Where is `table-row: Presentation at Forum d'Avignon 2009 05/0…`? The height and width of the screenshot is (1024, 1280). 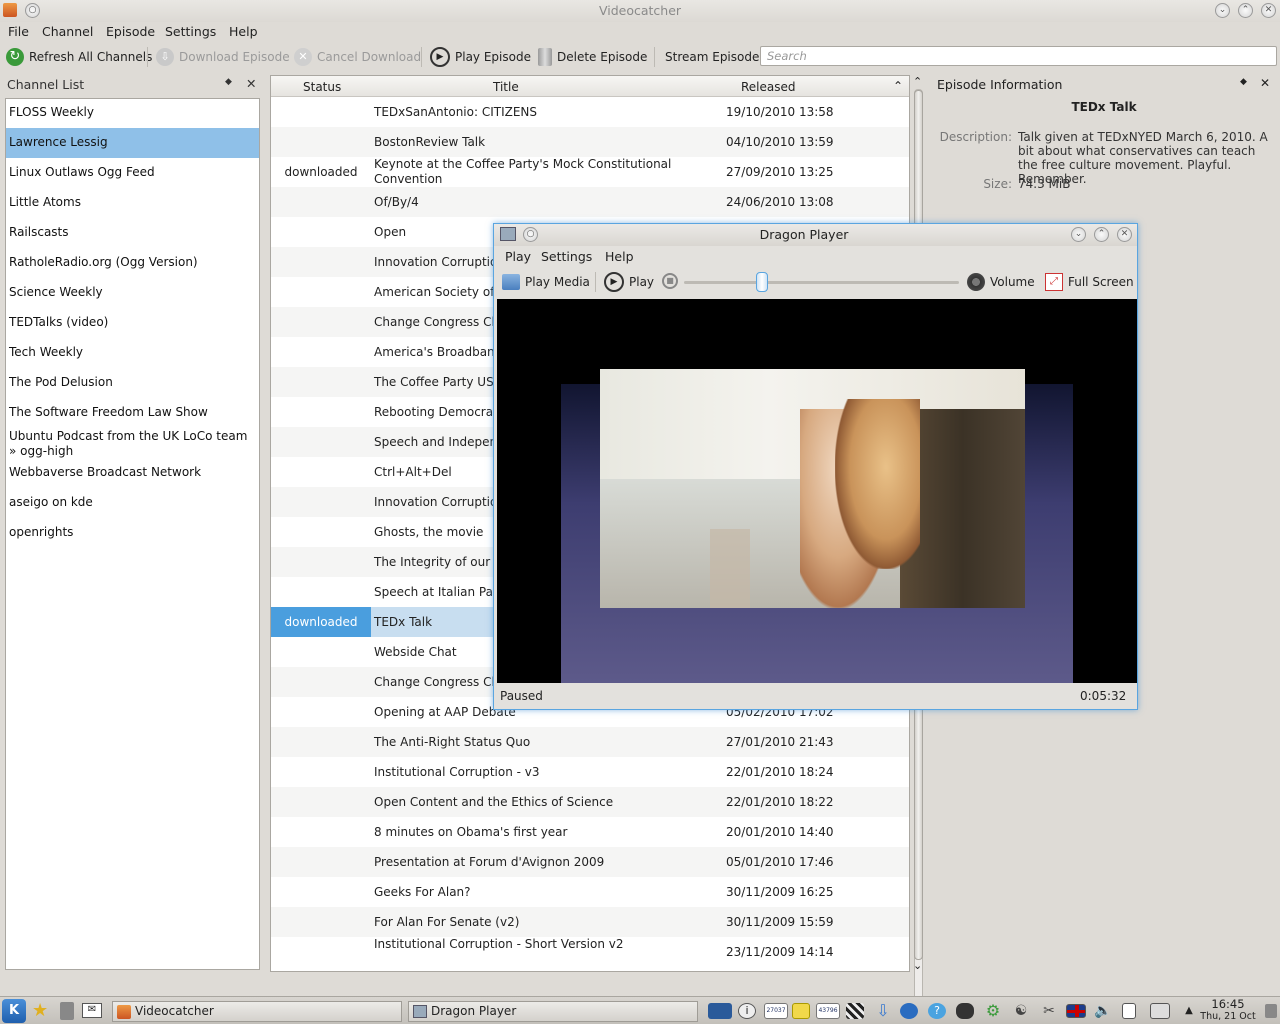 table-row: Presentation at Forum d'Avignon 2009 05/0… is located at coordinates (590, 862).